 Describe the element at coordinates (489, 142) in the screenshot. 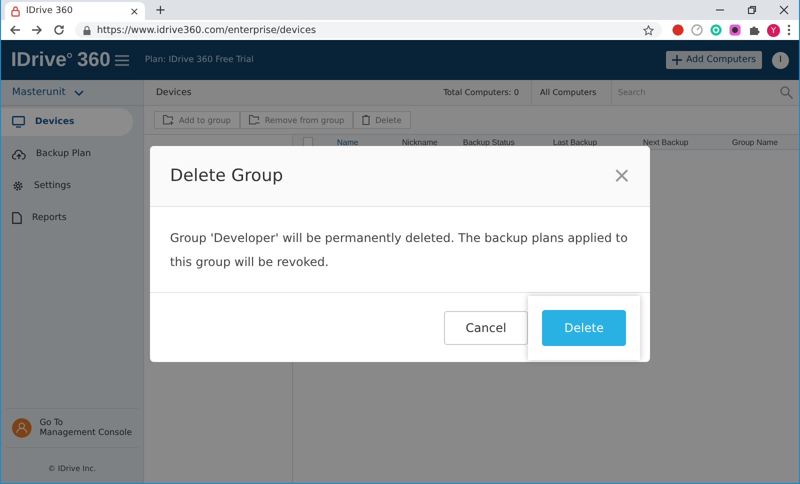

I see `column-header: Backup Status` at that location.